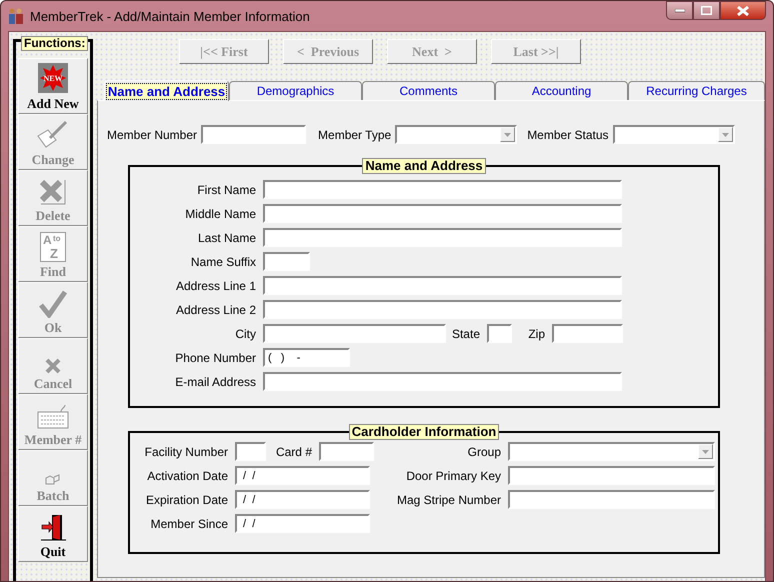  What do you see at coordinates (424, 166) in the screenshot?
I see `group-title: Name and Address` at bounding box center [424, 166].